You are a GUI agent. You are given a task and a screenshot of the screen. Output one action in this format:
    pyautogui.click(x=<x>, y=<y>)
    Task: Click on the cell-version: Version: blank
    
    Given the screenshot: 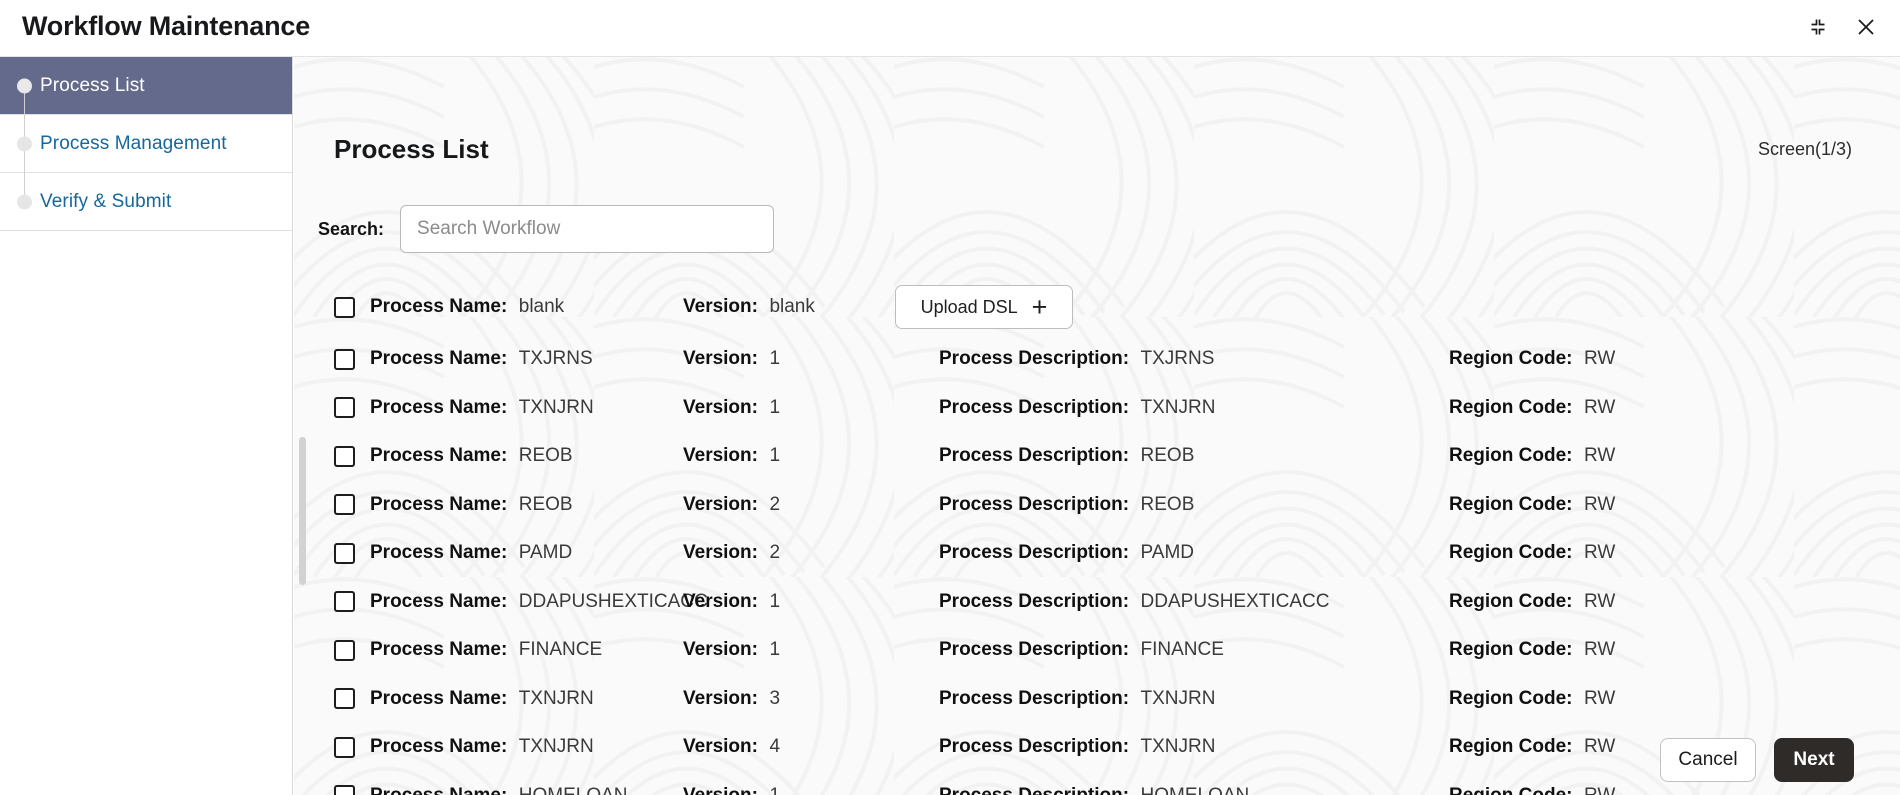 What is the action you would take?
    pyautogui.click(x=749, y=307)
    